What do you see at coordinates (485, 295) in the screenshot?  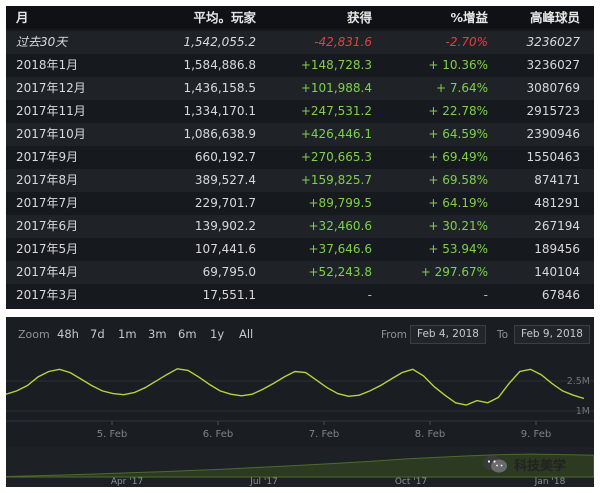 I see `cell-percent-gain: -` at bounding box center [485, 295].